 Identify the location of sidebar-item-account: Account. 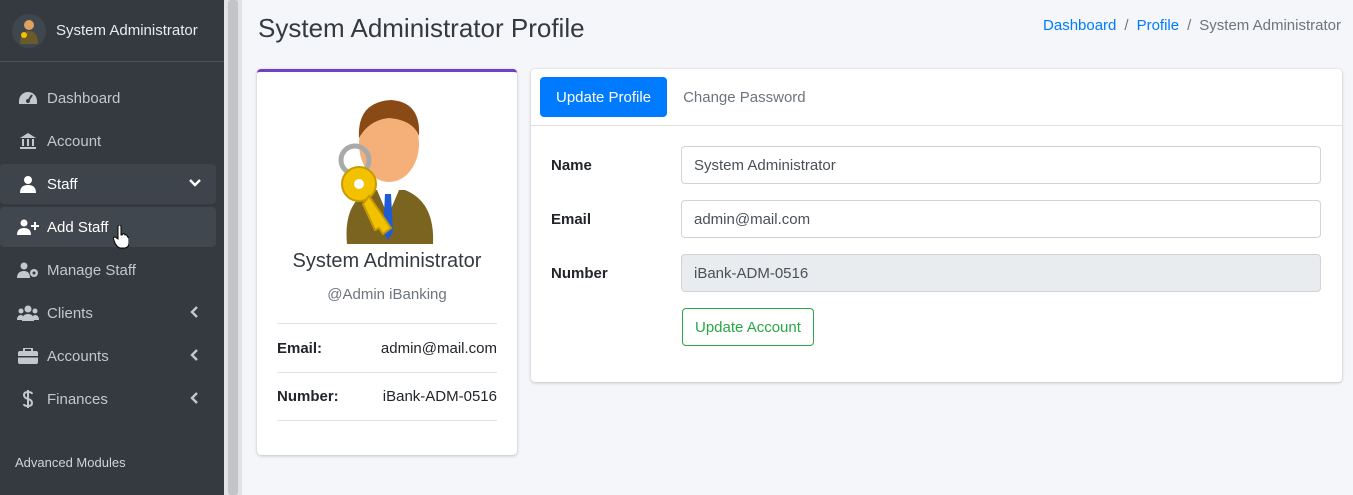
(108, 141).